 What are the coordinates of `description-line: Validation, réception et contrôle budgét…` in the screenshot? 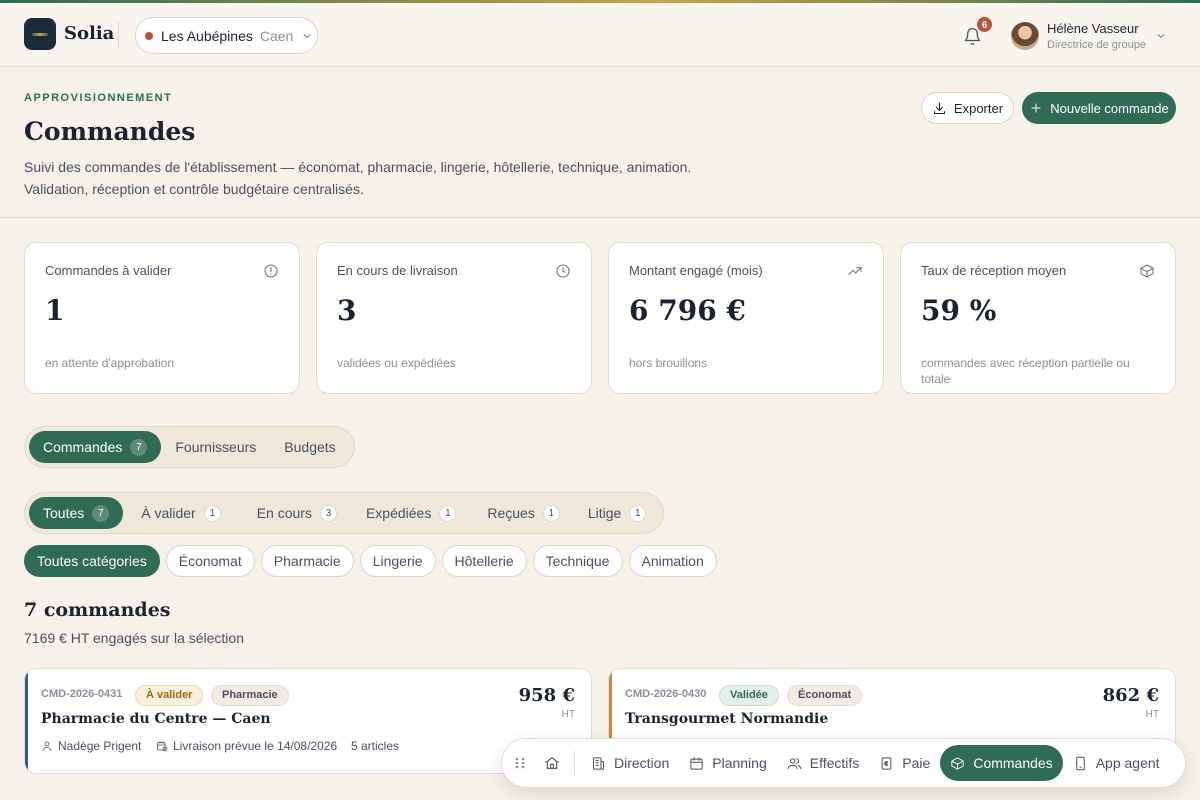 It's located at (194, 189).